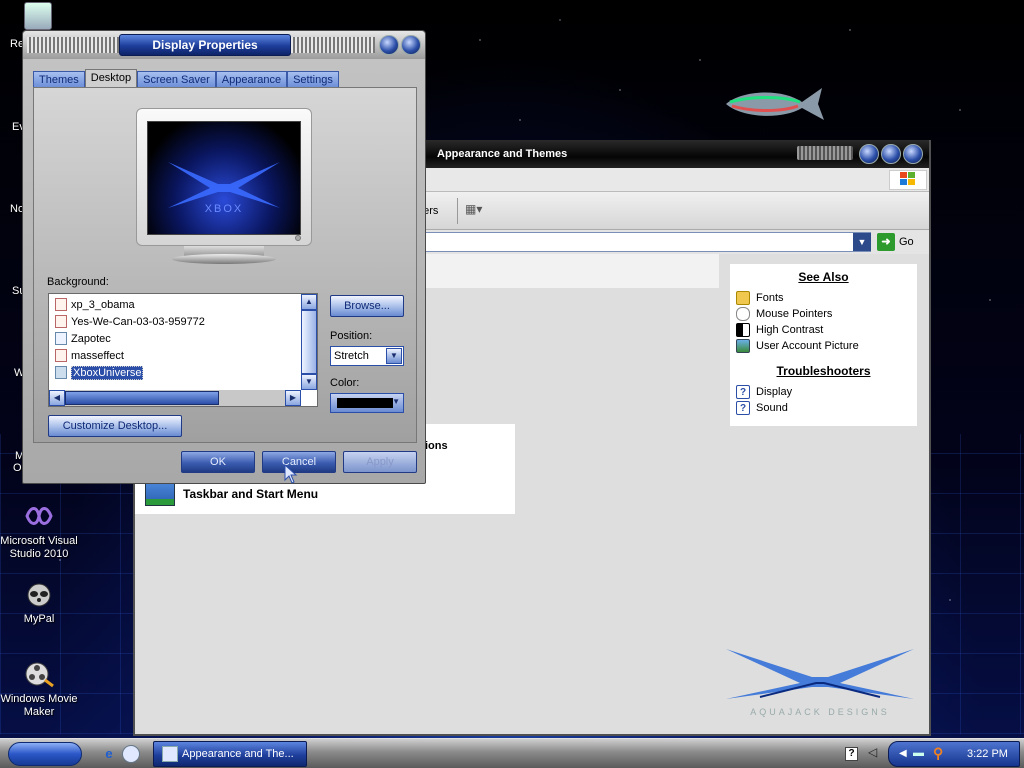  Describe the element at coordinates (130, 321) in the screenshot. I see `list-item: Yes-We-Can-03-03-959772` at that location.